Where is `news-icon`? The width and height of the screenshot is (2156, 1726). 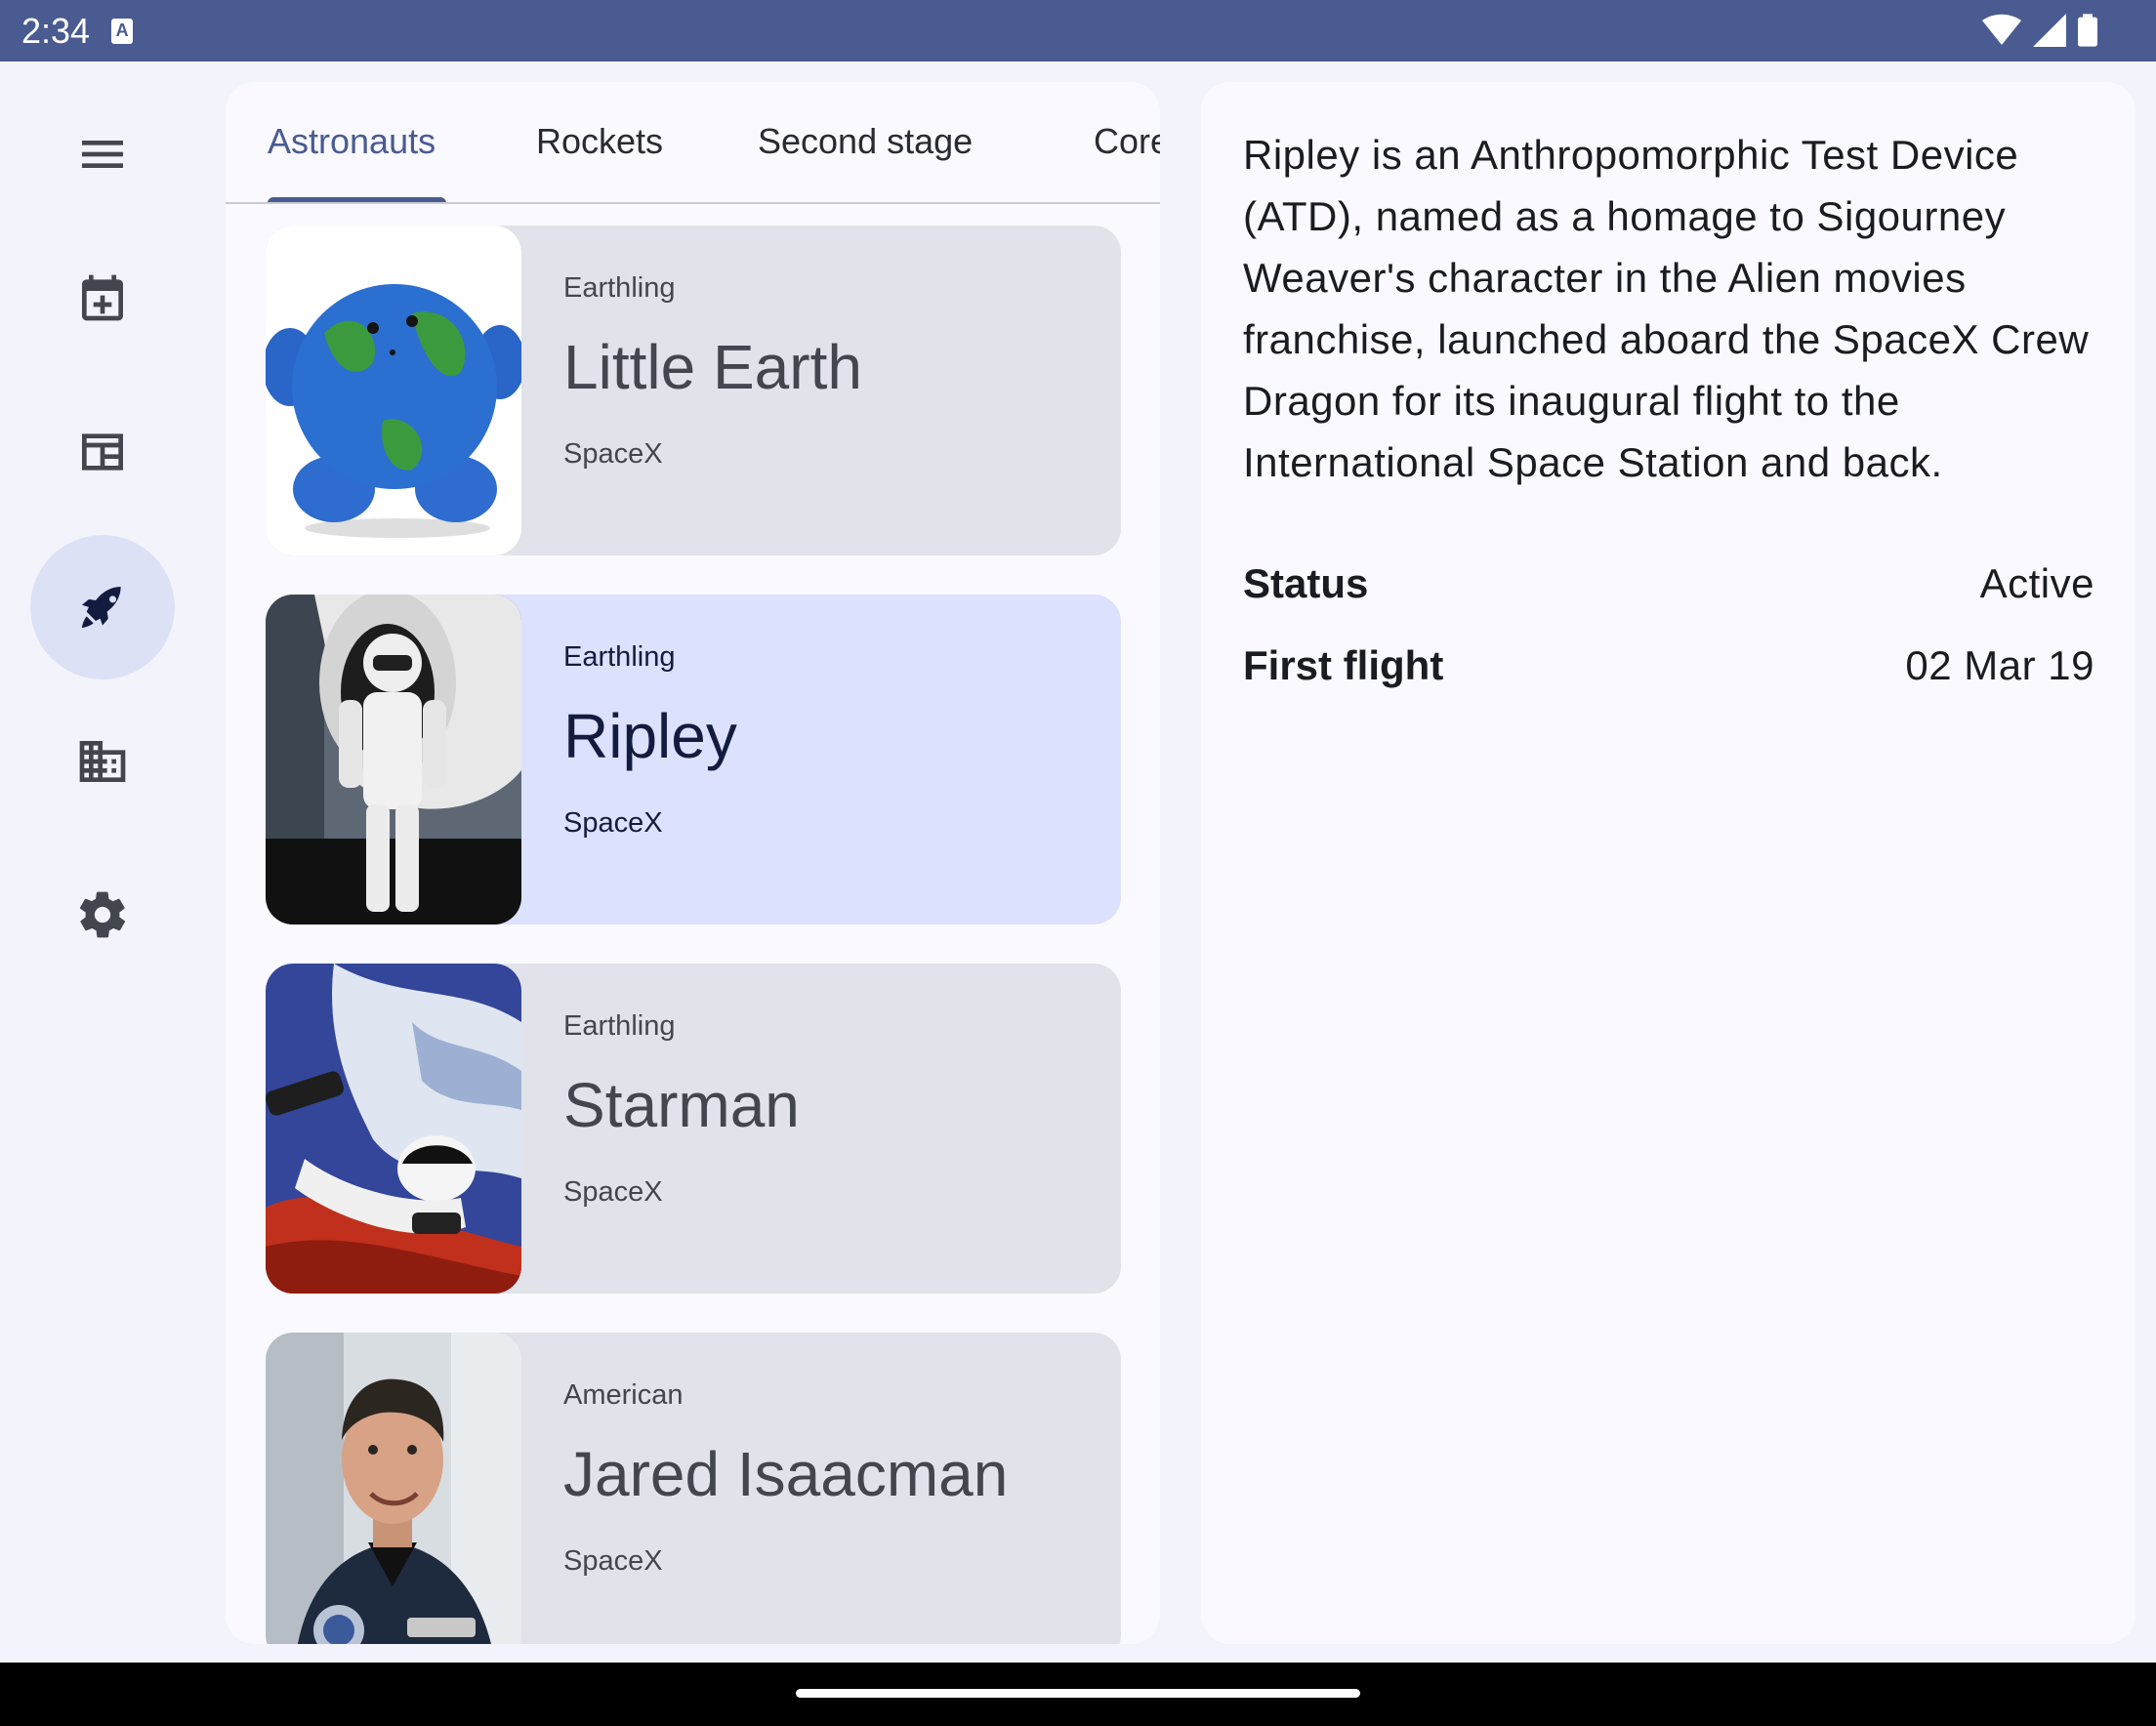
news-icon is located at coordinates (103, 452).